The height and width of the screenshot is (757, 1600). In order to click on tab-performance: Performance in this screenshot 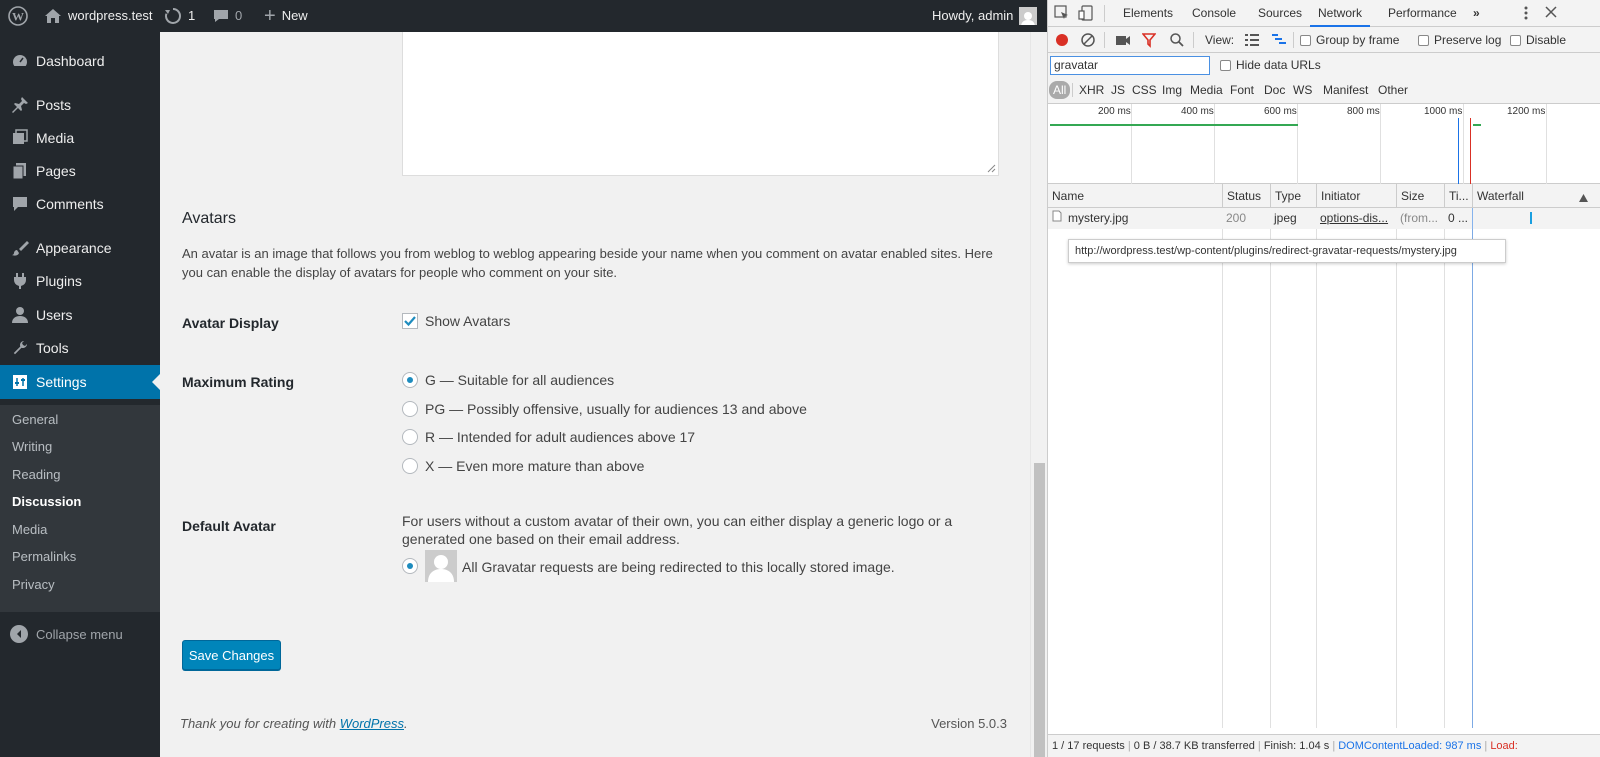, I will do `click(1422, 13)`.